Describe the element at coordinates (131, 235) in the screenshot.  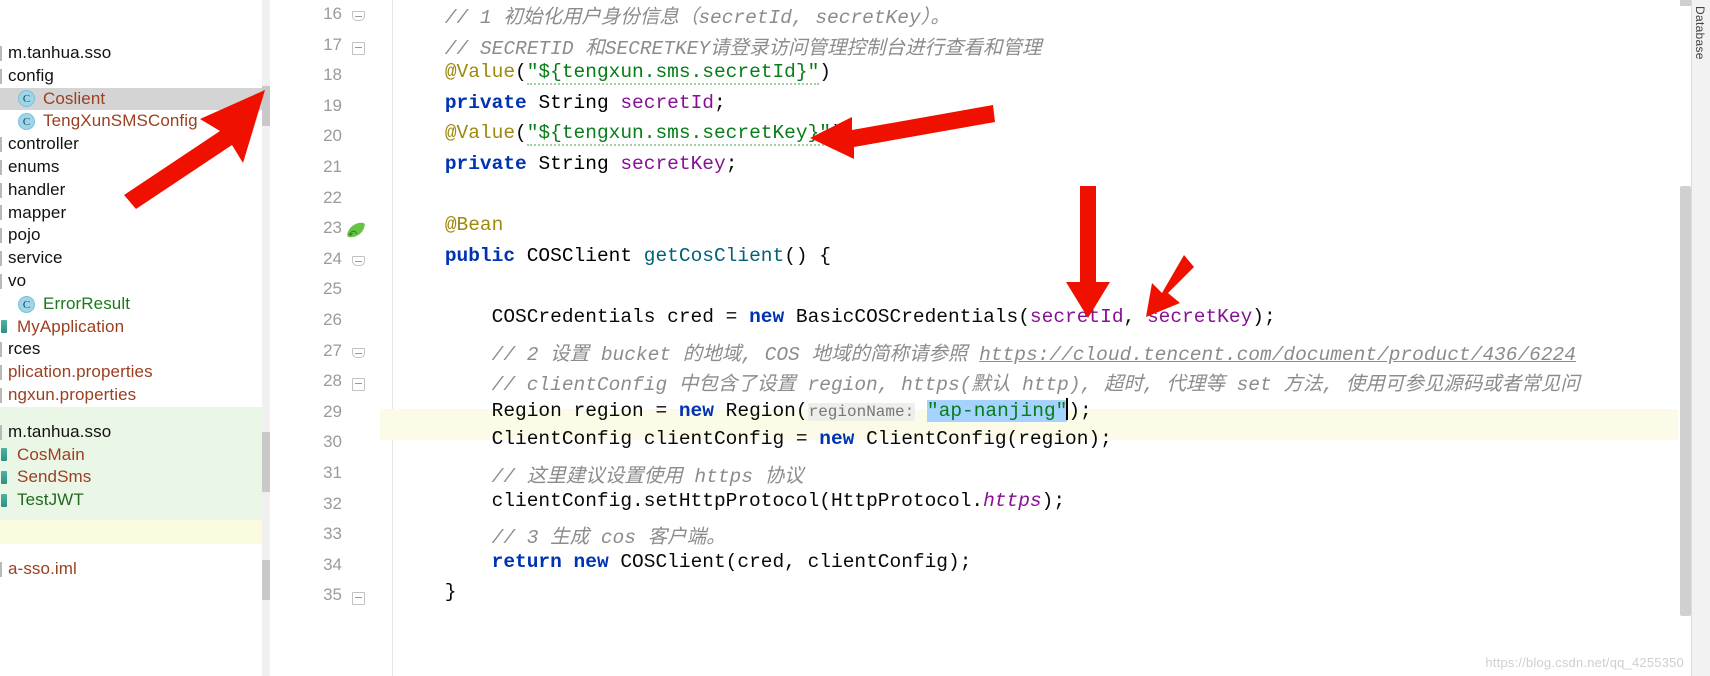
I see `tree-item-pojo: pojo` at that location.